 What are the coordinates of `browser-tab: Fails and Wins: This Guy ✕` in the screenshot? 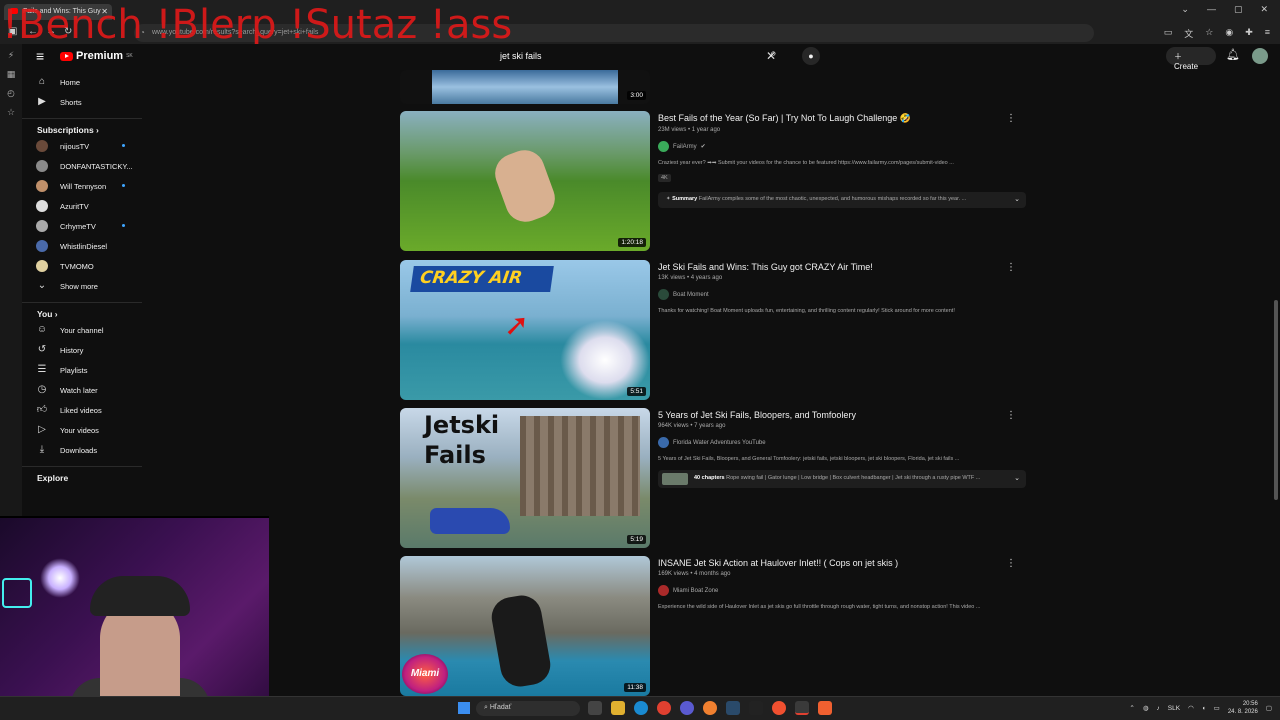 It's located at (58, 12).